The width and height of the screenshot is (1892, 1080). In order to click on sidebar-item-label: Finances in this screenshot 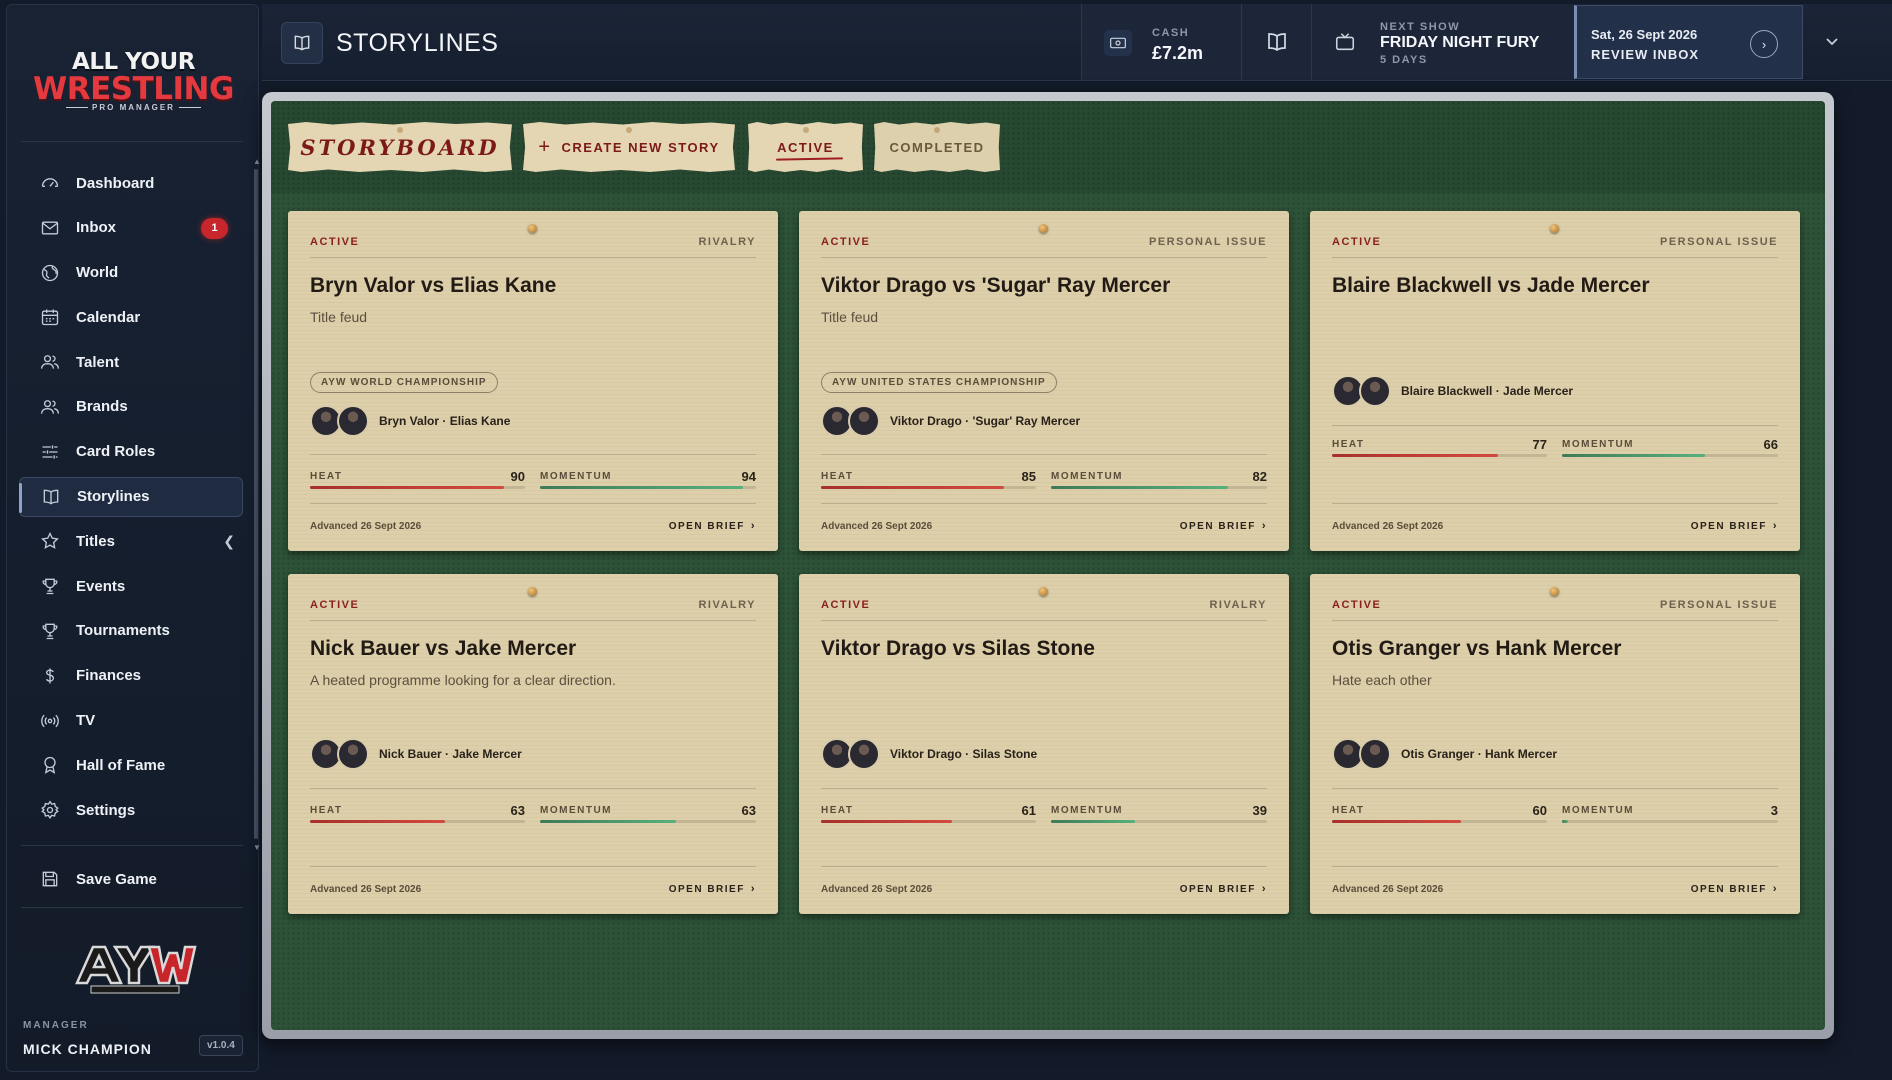, I will do `click(109, 676)`.